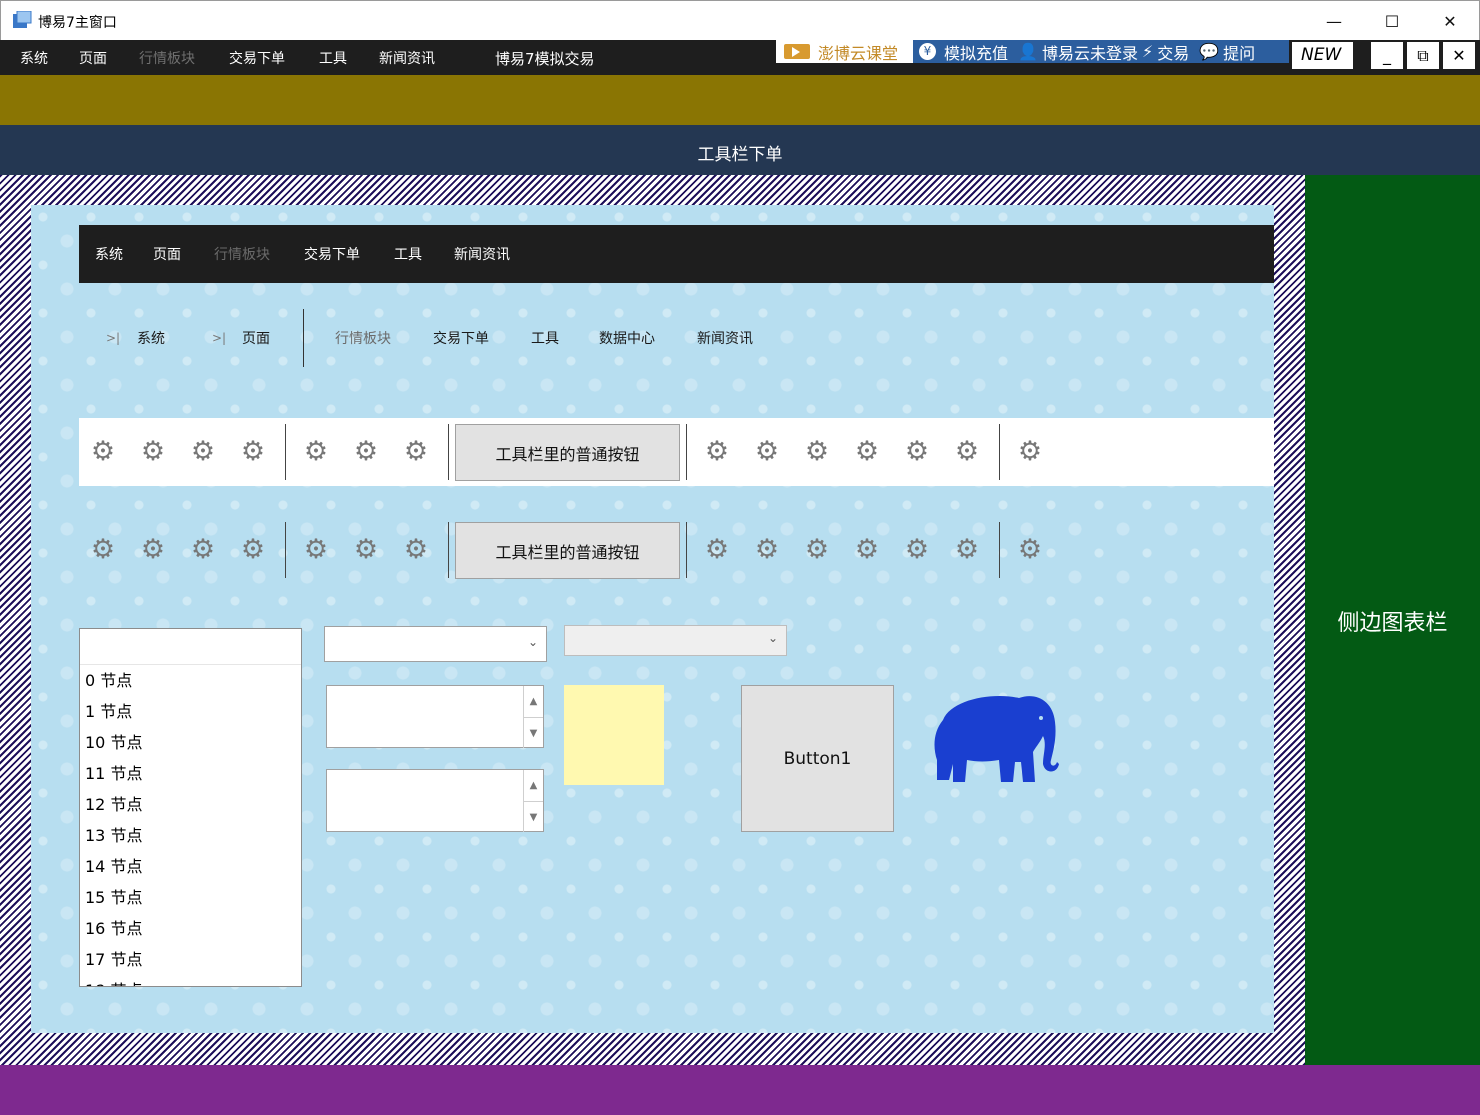  What do you see at coordinates (190, 742) in the screenshot?
I see `list-item: 10 节点` at bounding box center [190, 742].